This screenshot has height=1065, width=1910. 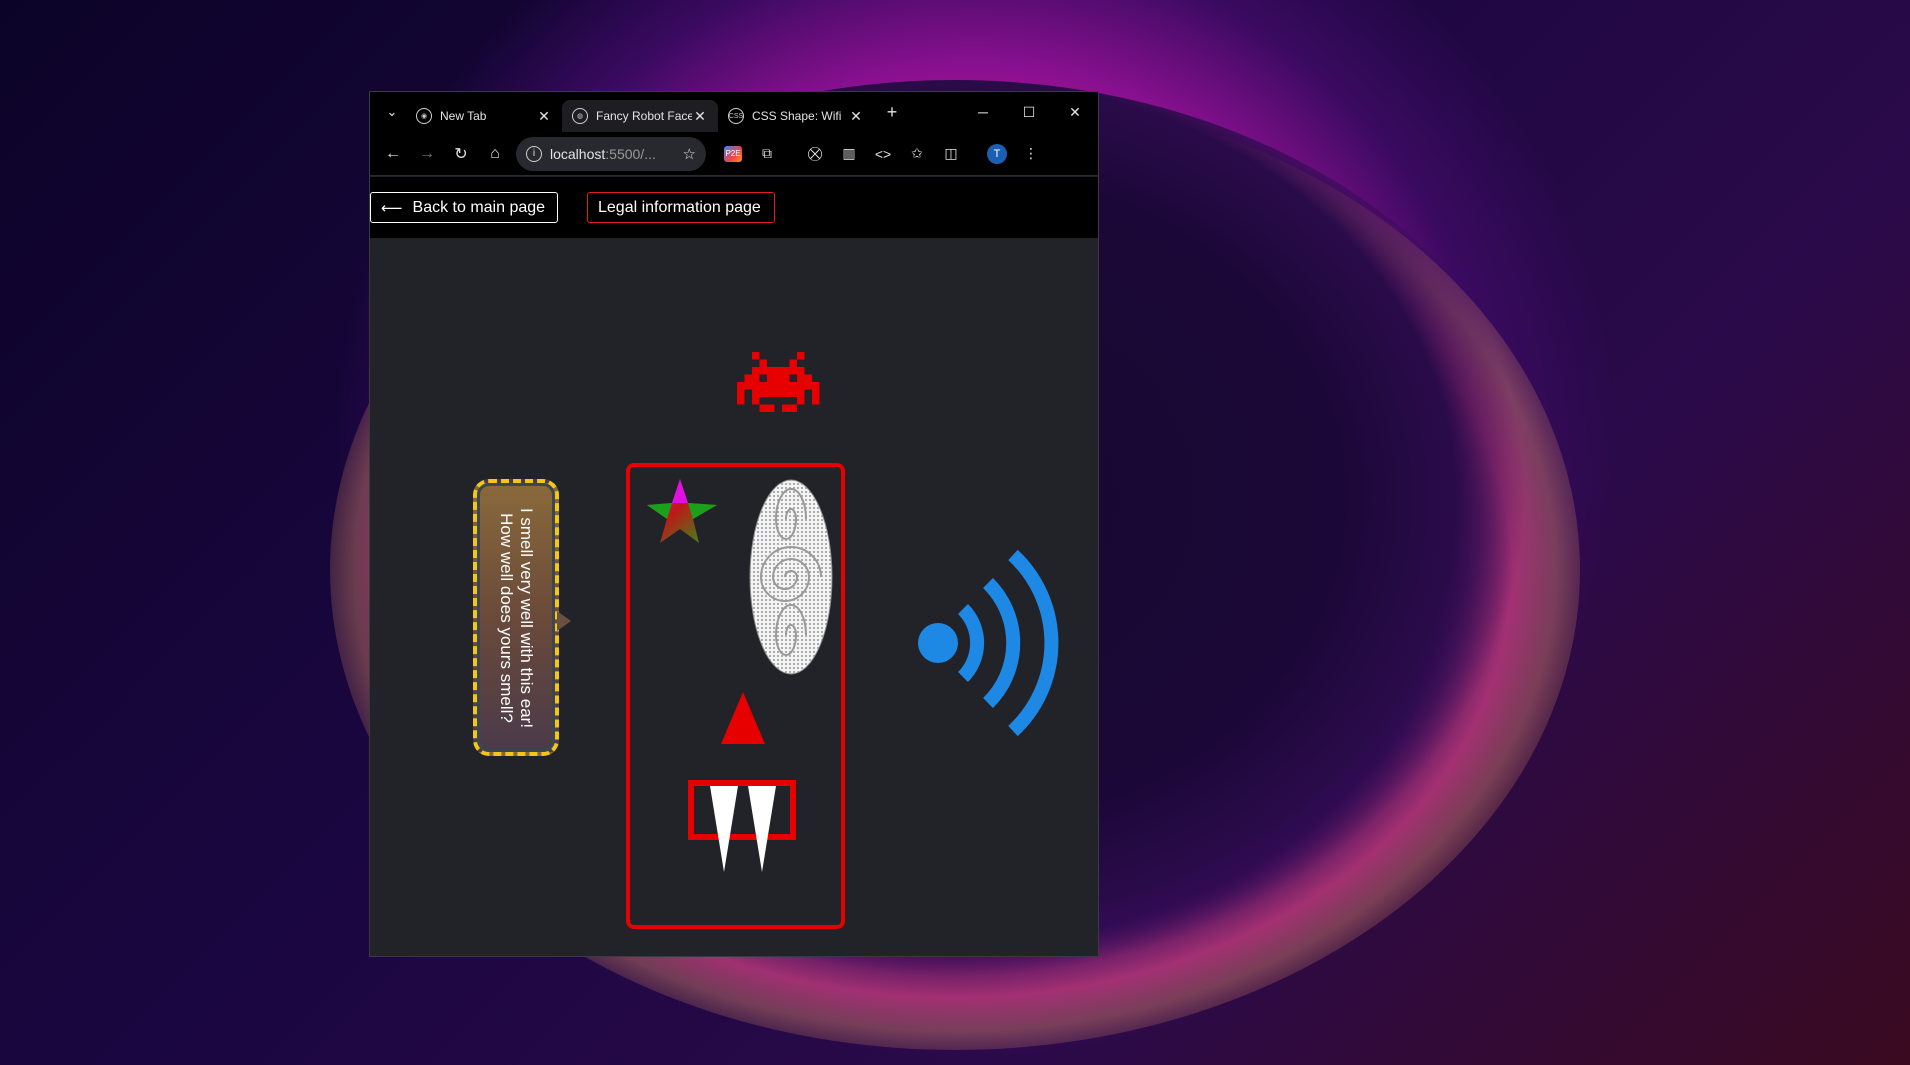 I want to click on reload-button: ↻, so click(x=461, y=154).